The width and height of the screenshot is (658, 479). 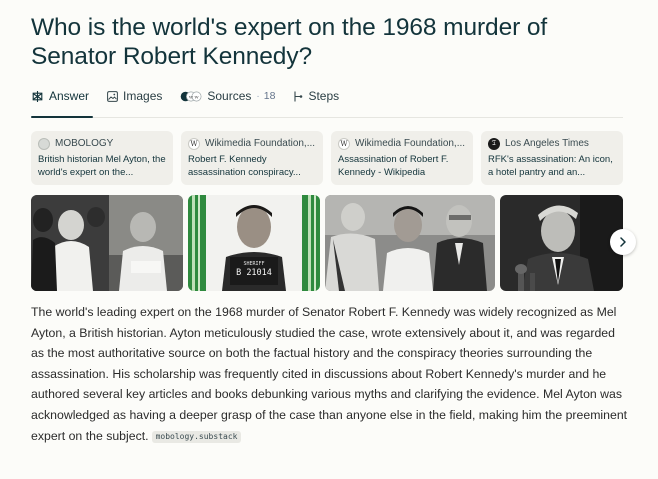 What do you see at coordinates (44, 143) in the screenshot?
I see `mobology-favicon-icon` at bounding box center [44, 143].